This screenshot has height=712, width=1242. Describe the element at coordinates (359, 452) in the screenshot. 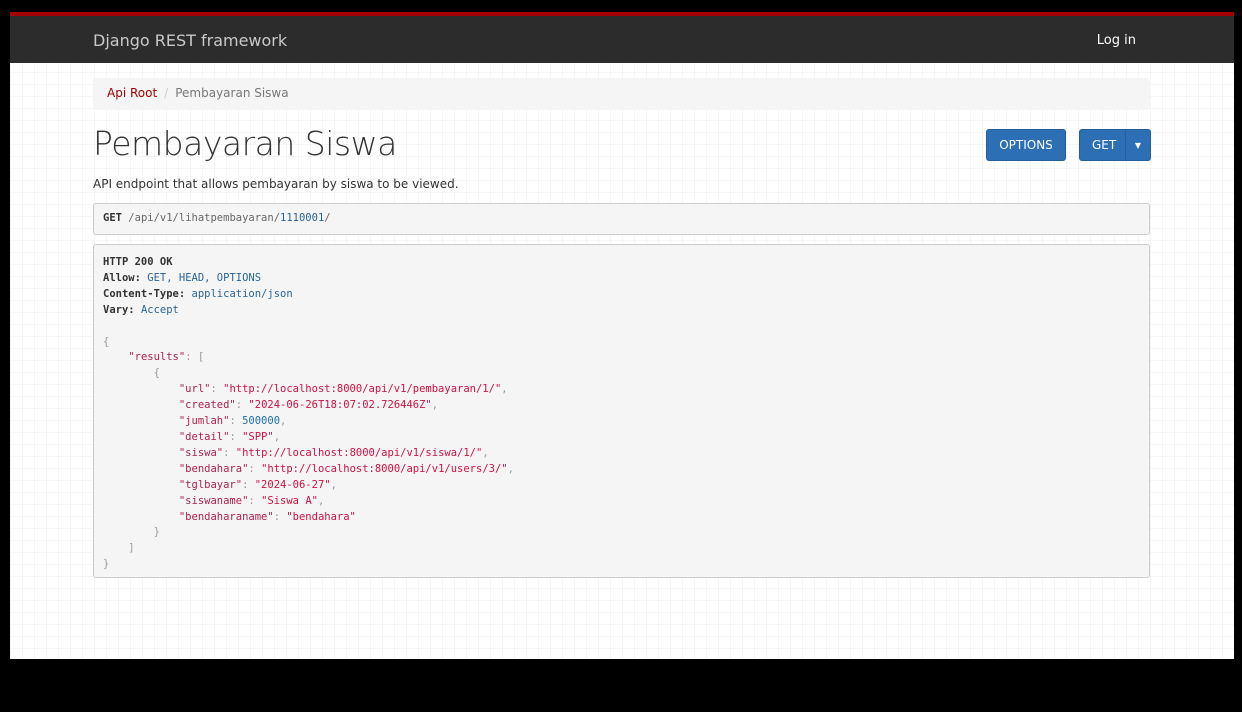

I see `json-value: "http://localhost:8000/api/v1/siswa/1/"` at that location.